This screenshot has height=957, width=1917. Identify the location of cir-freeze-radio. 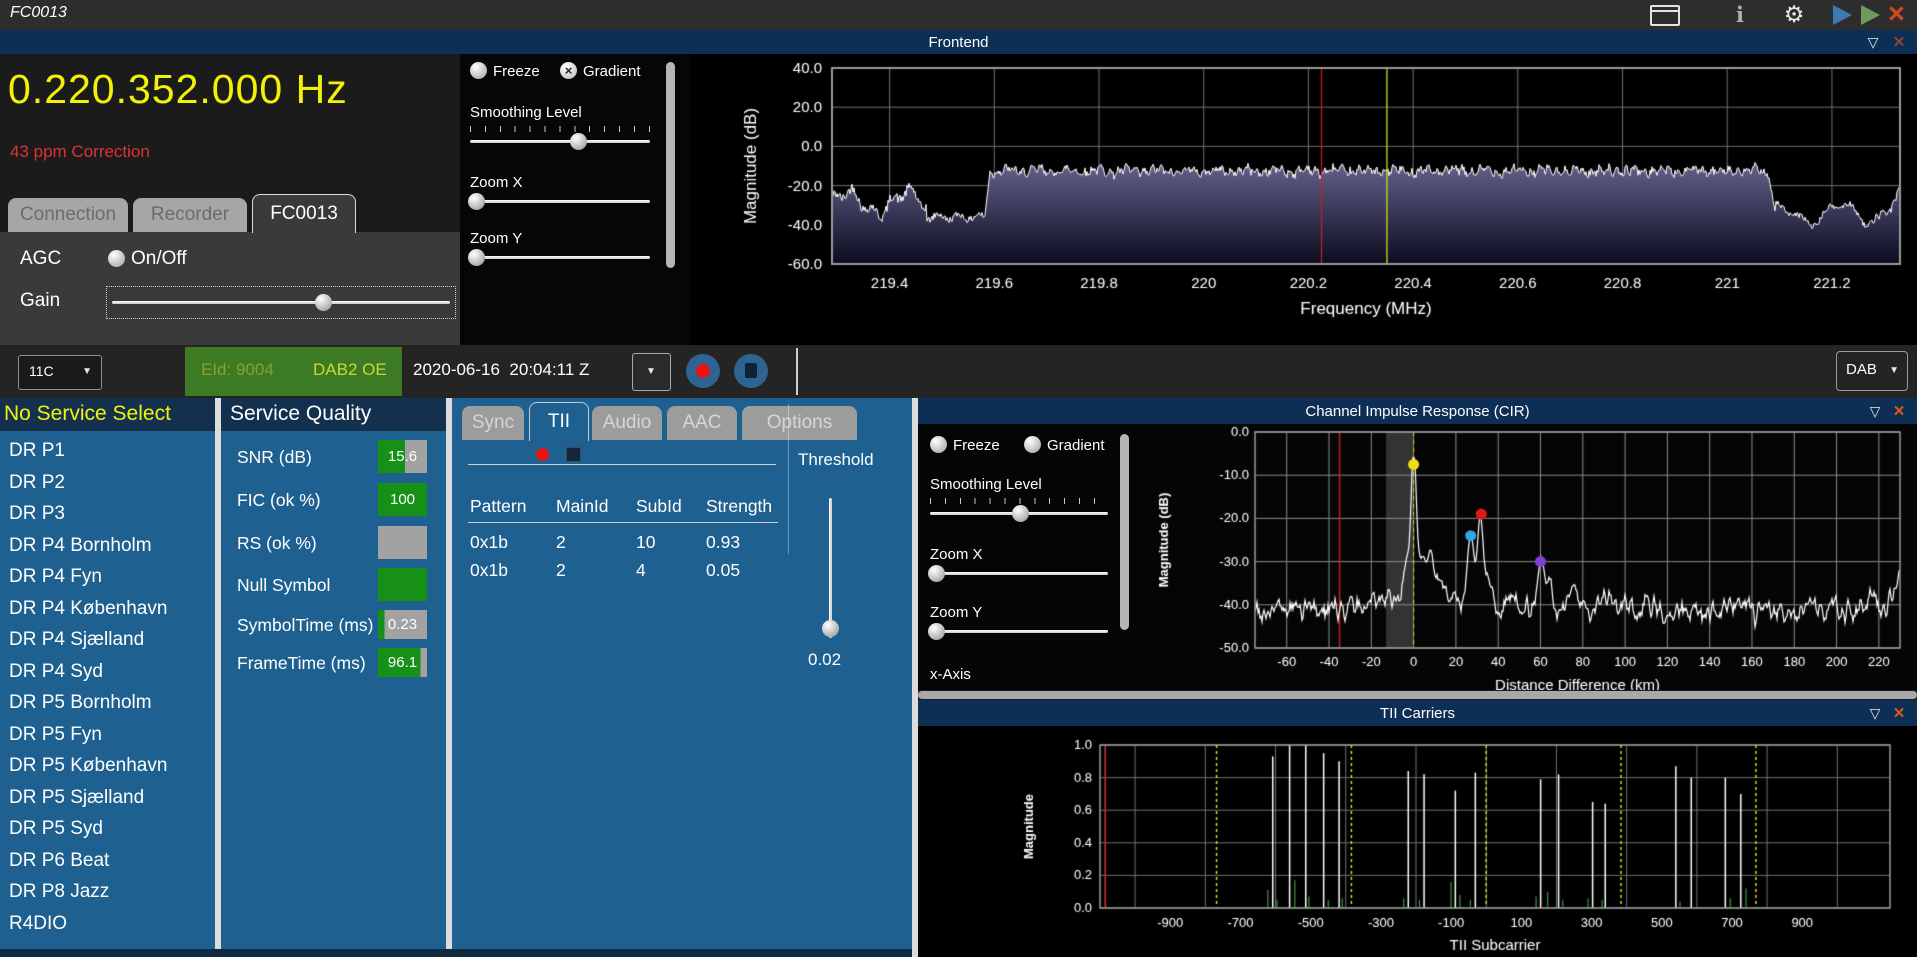
(938, 444).